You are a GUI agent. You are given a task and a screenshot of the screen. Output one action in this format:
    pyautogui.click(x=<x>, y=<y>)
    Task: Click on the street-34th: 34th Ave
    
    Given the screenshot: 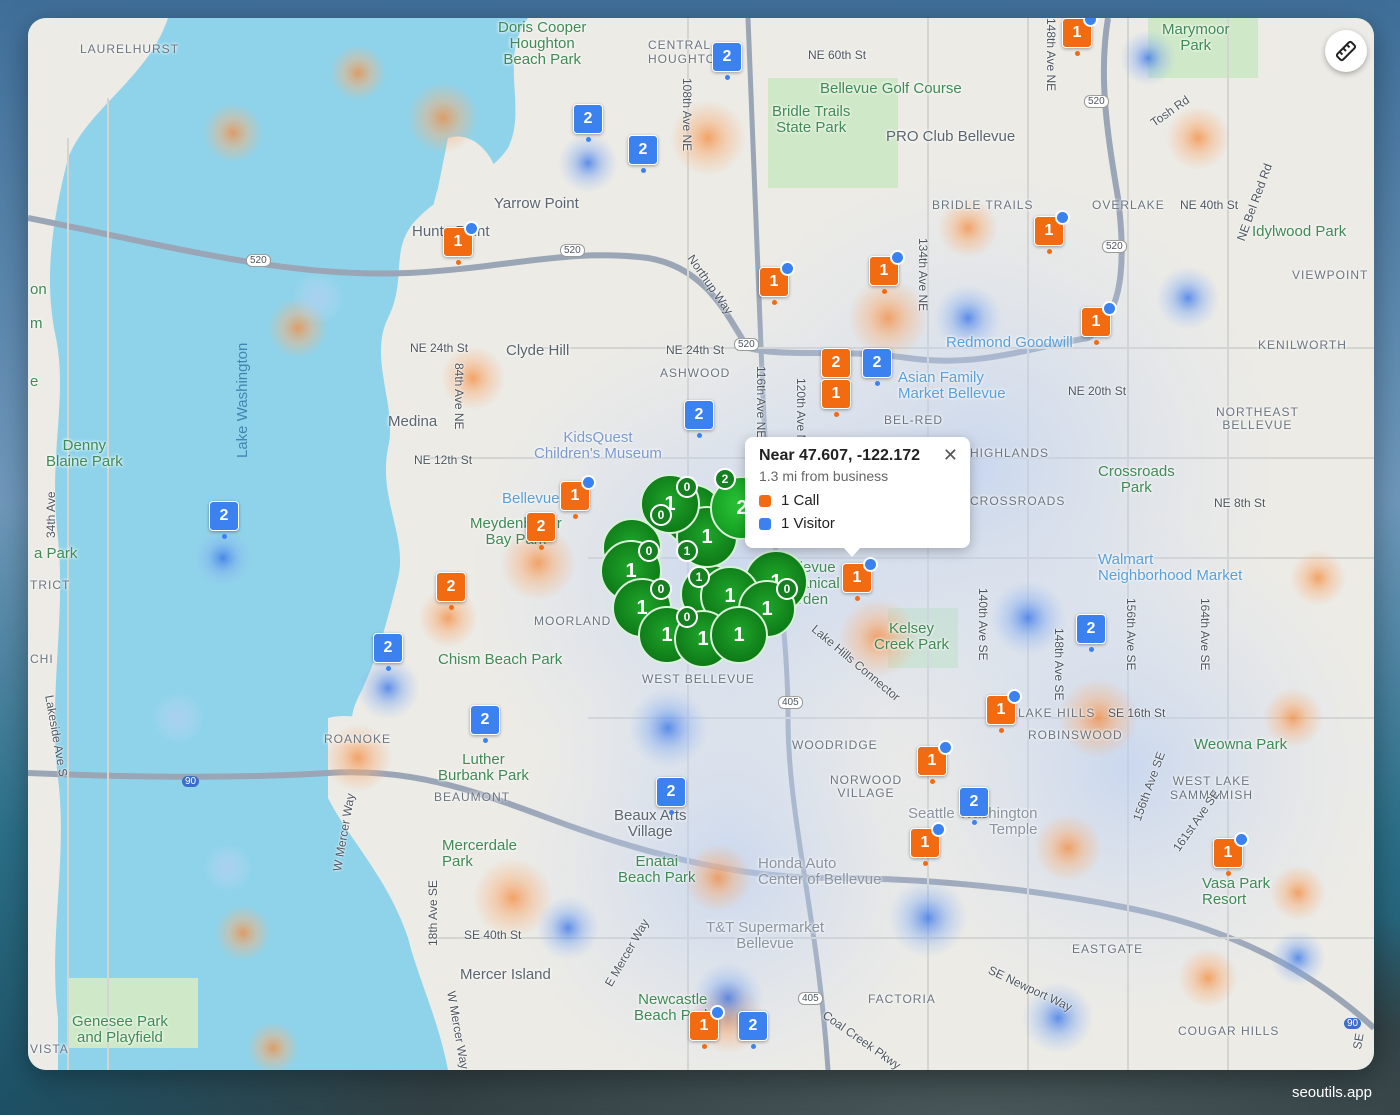 What is the action you would take?
    pyautogui.click(x=51, y=515)
    